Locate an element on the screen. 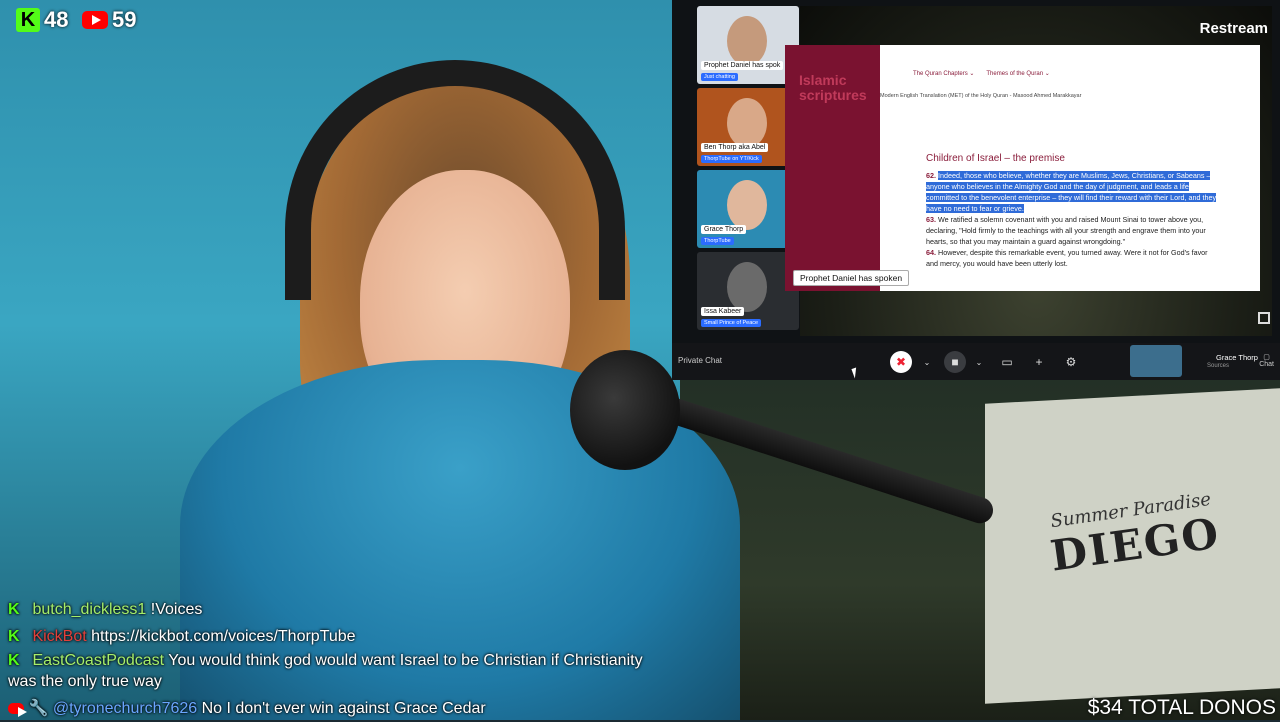 This screenshot has height=722, width=1280. verse-number: 63. is located at coordinates (931, 219).